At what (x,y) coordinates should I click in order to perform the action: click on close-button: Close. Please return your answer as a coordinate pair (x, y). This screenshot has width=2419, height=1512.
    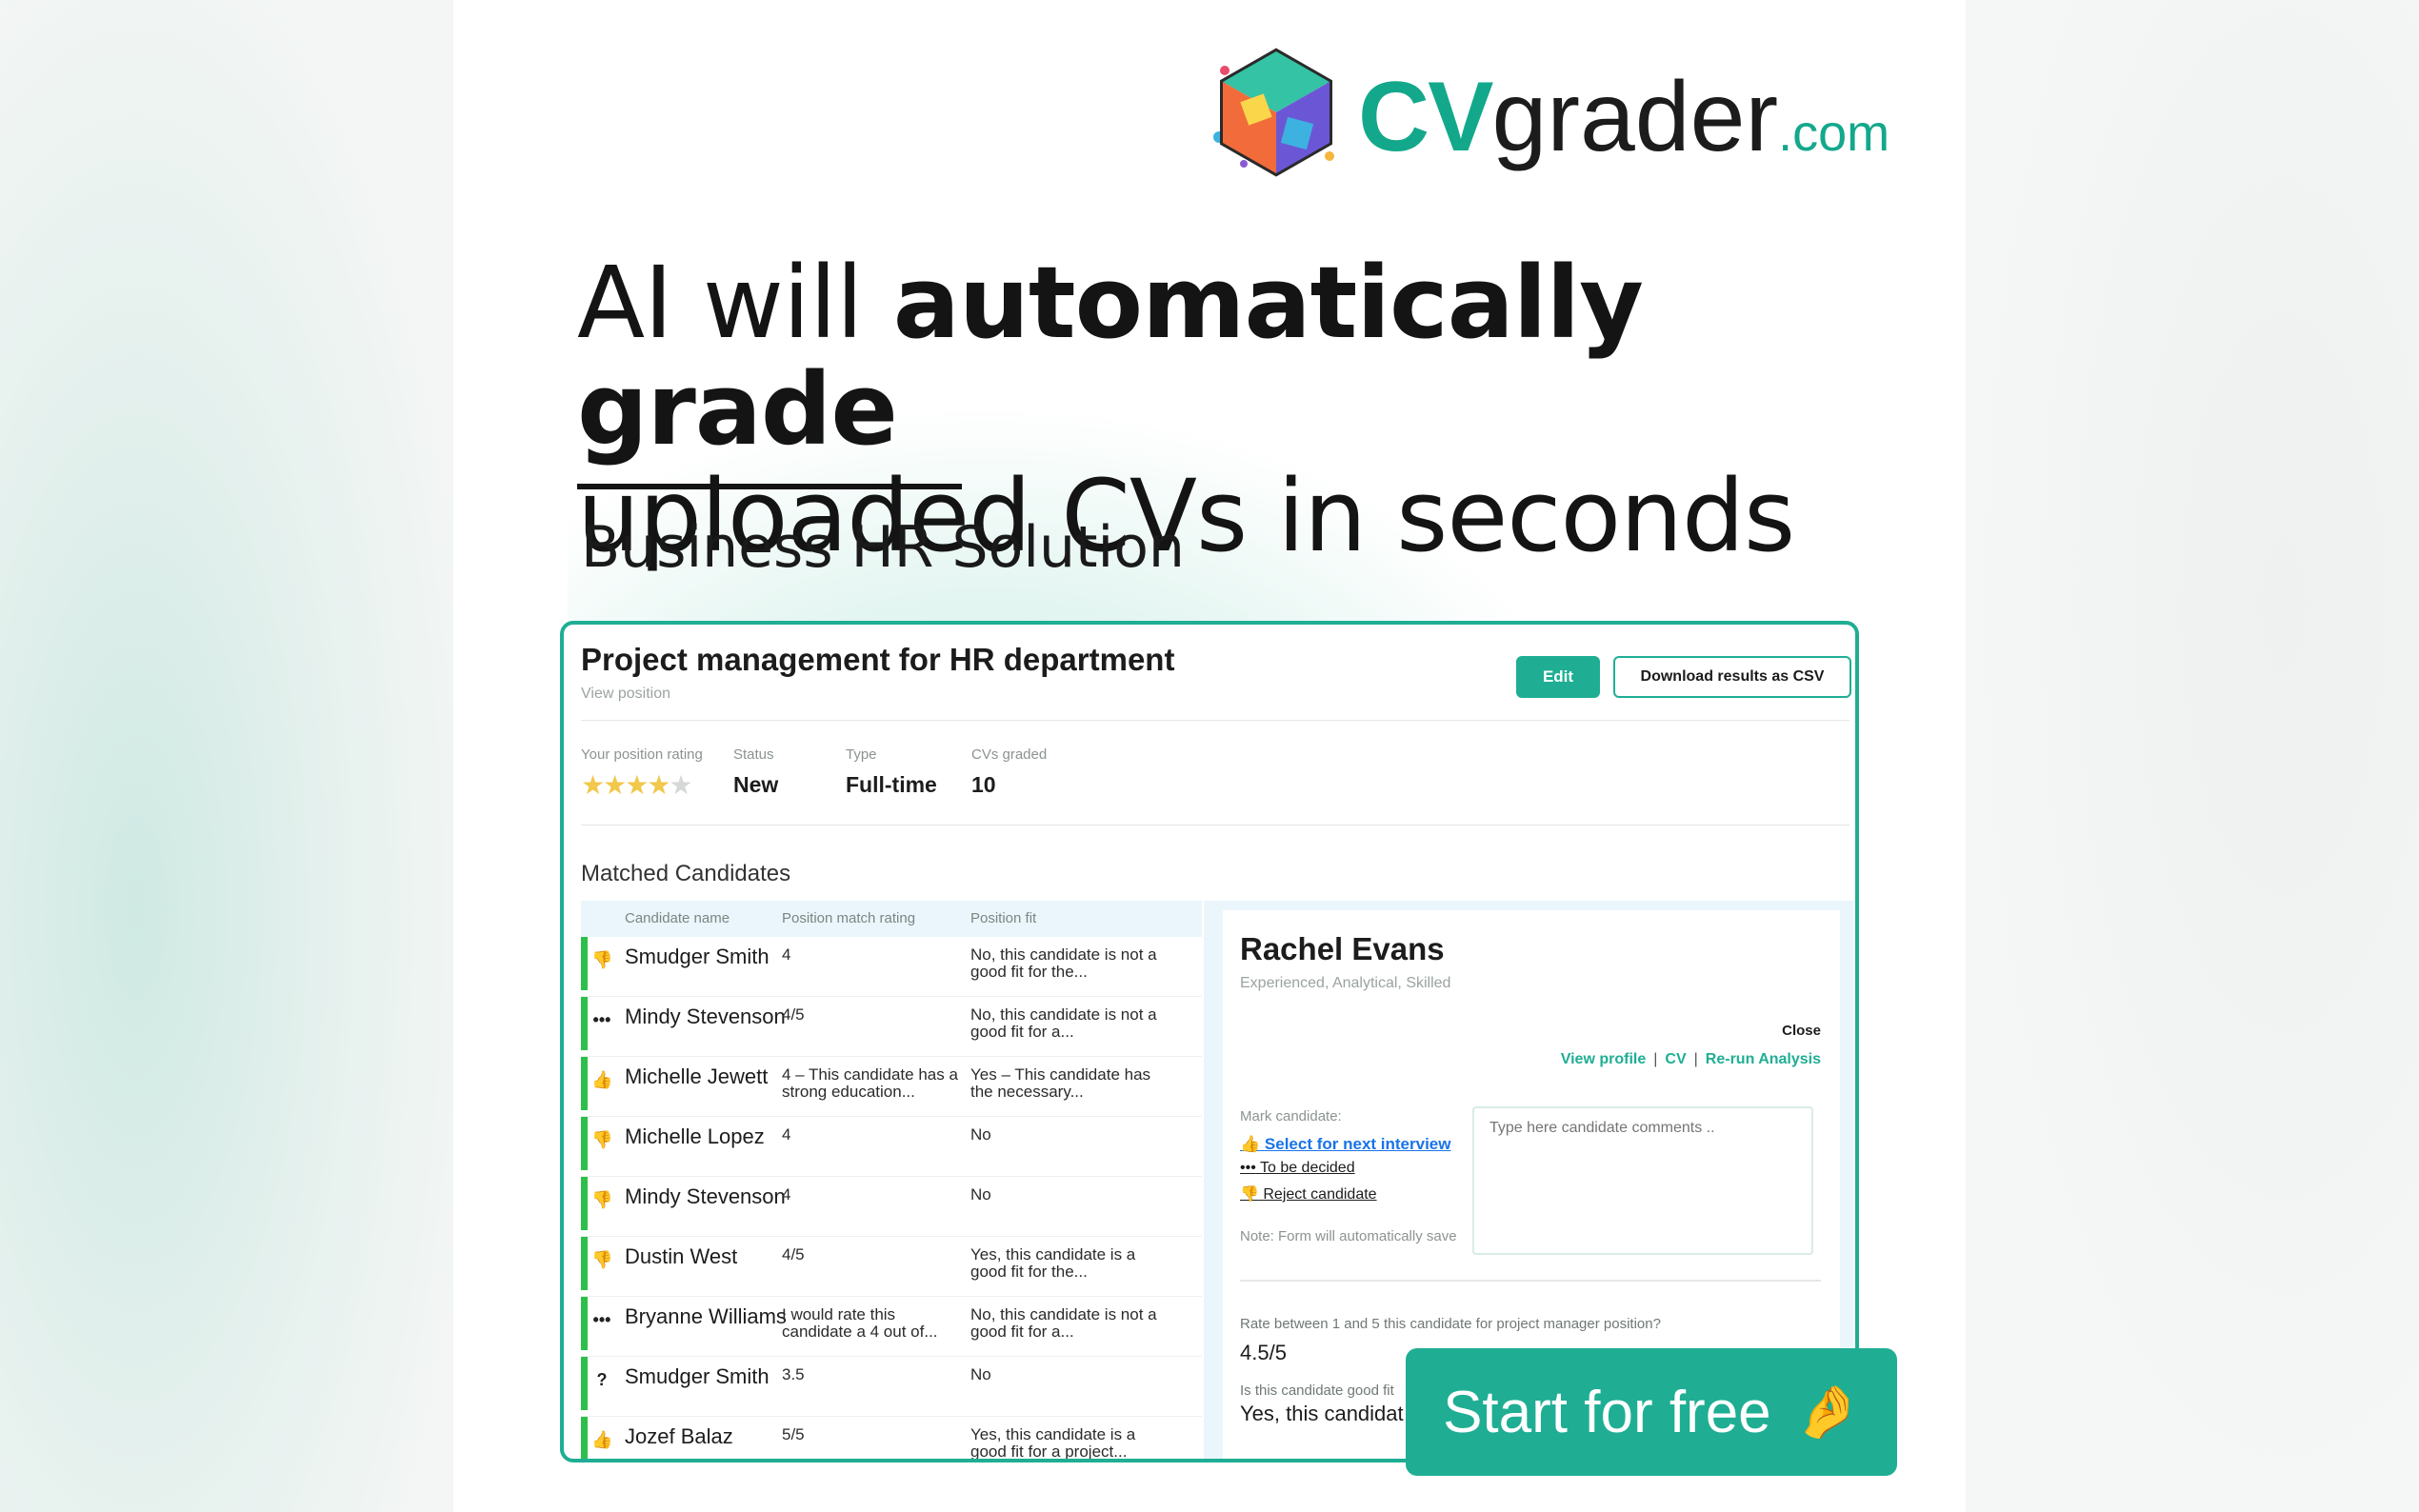
    Looking at the image, I should click on (1801, 1031).